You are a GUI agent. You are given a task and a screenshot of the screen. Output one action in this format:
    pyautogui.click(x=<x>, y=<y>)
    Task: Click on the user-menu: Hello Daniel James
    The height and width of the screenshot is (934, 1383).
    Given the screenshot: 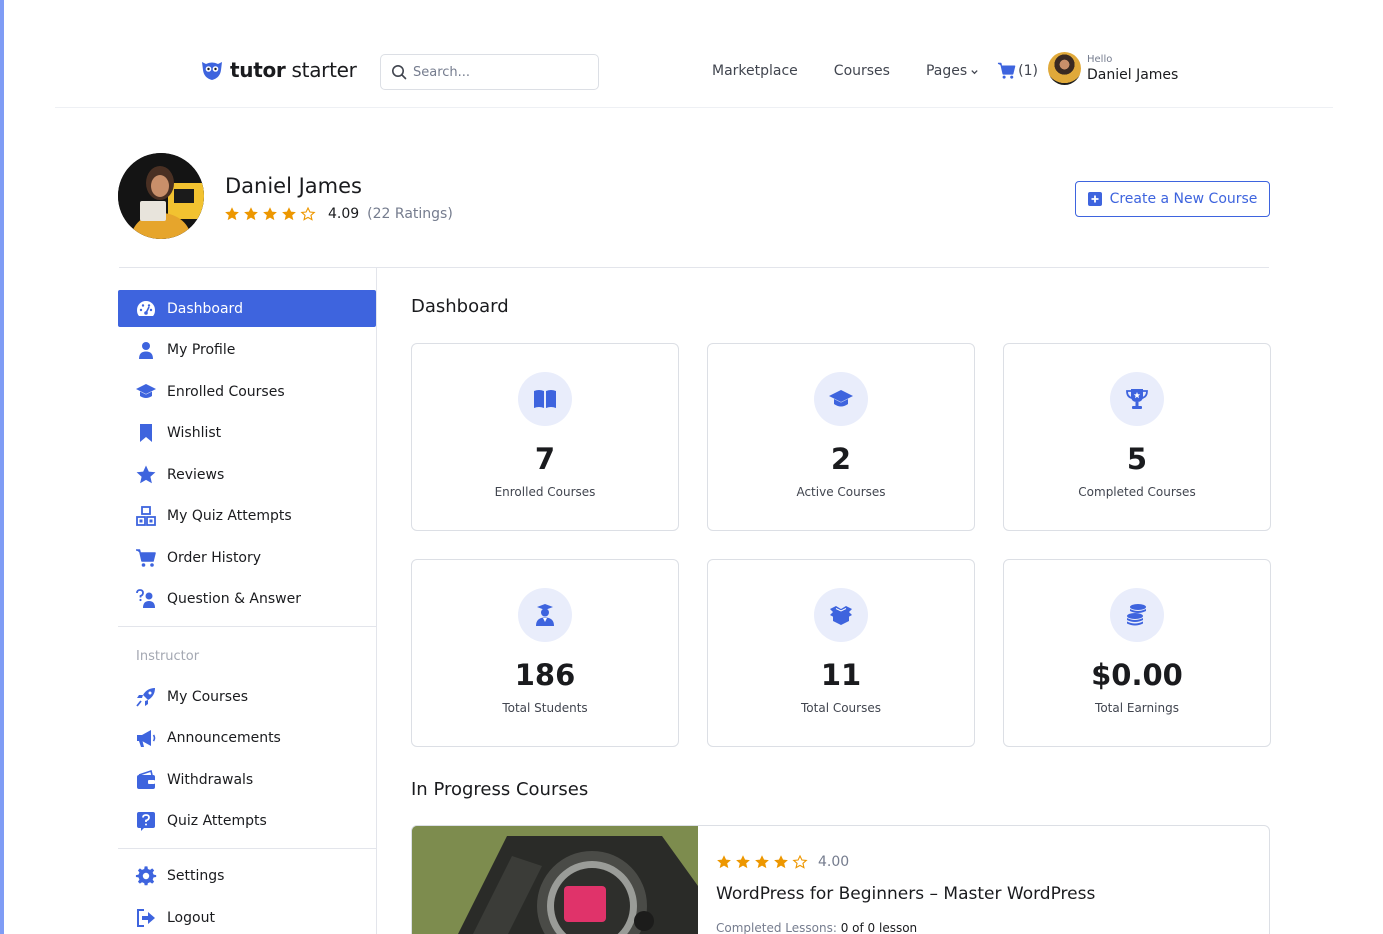 What is the action you would take?
    pyautogui.click(x=1113, y=68)
    